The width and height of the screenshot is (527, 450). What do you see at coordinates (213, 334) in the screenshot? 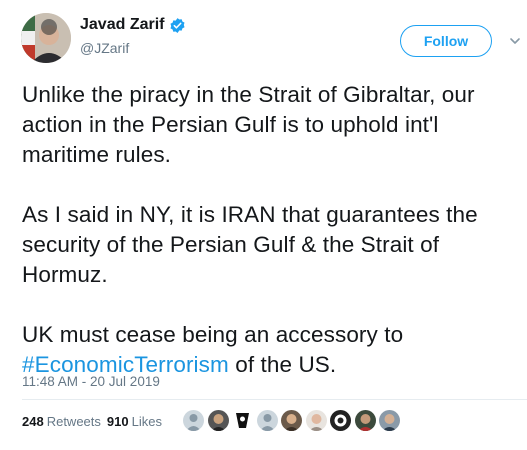
I see `tweet-text-segment: UK must cease being an accessory to` at bounding box center [213, 334].